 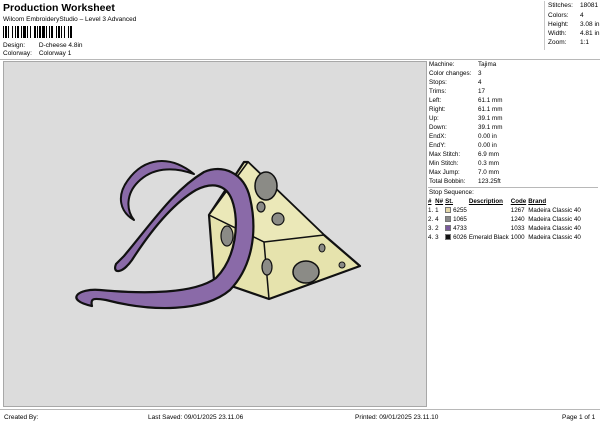 What do you see at coordinates (37, 32) in the screenshot?
I see `barcode` at bounding box center [37, 32].